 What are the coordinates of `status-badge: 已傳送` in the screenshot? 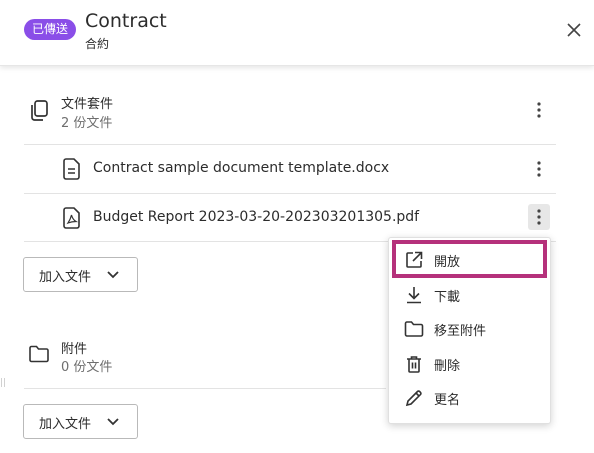 It's located at (50, 29).